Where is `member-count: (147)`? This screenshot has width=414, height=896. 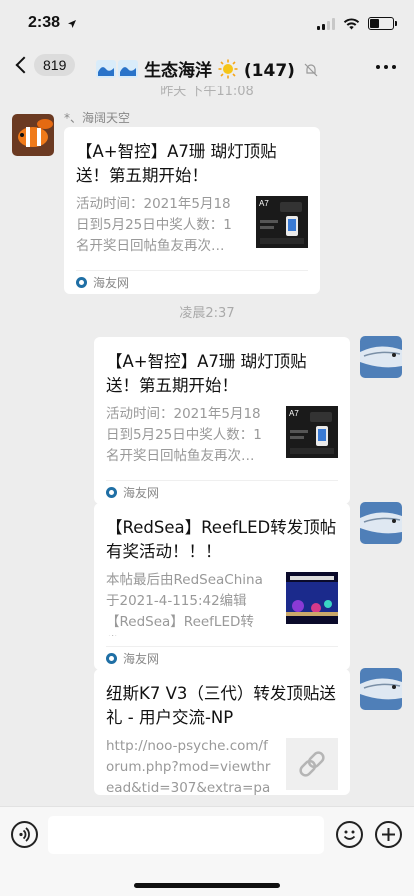
member-count: (147) is located at coordinates (269, 71).